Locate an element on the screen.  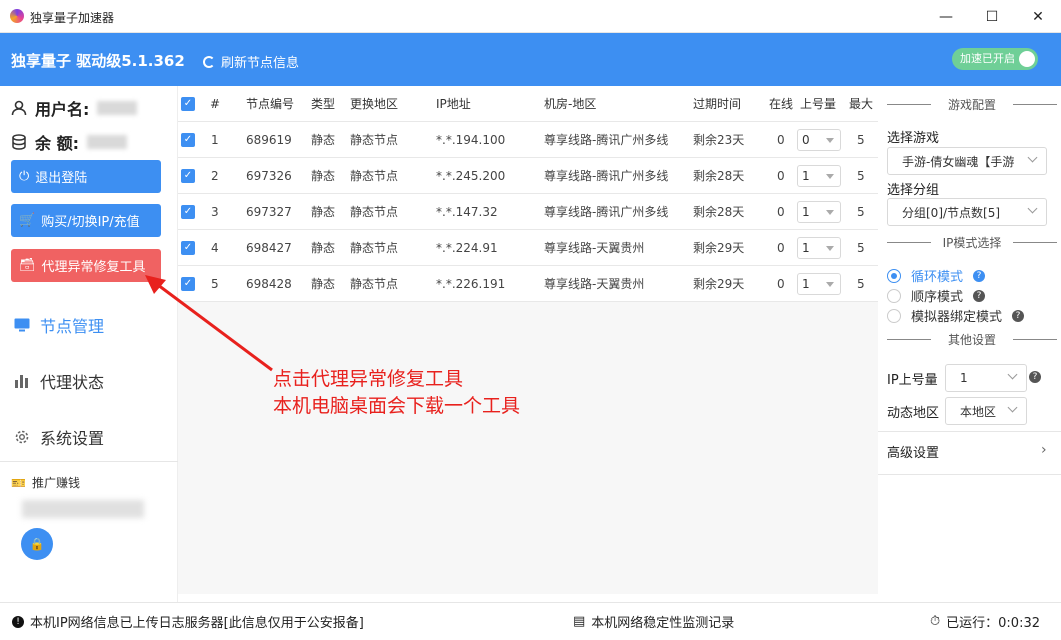
ip-upload-value: 1 is located at coordinates (964, 378).